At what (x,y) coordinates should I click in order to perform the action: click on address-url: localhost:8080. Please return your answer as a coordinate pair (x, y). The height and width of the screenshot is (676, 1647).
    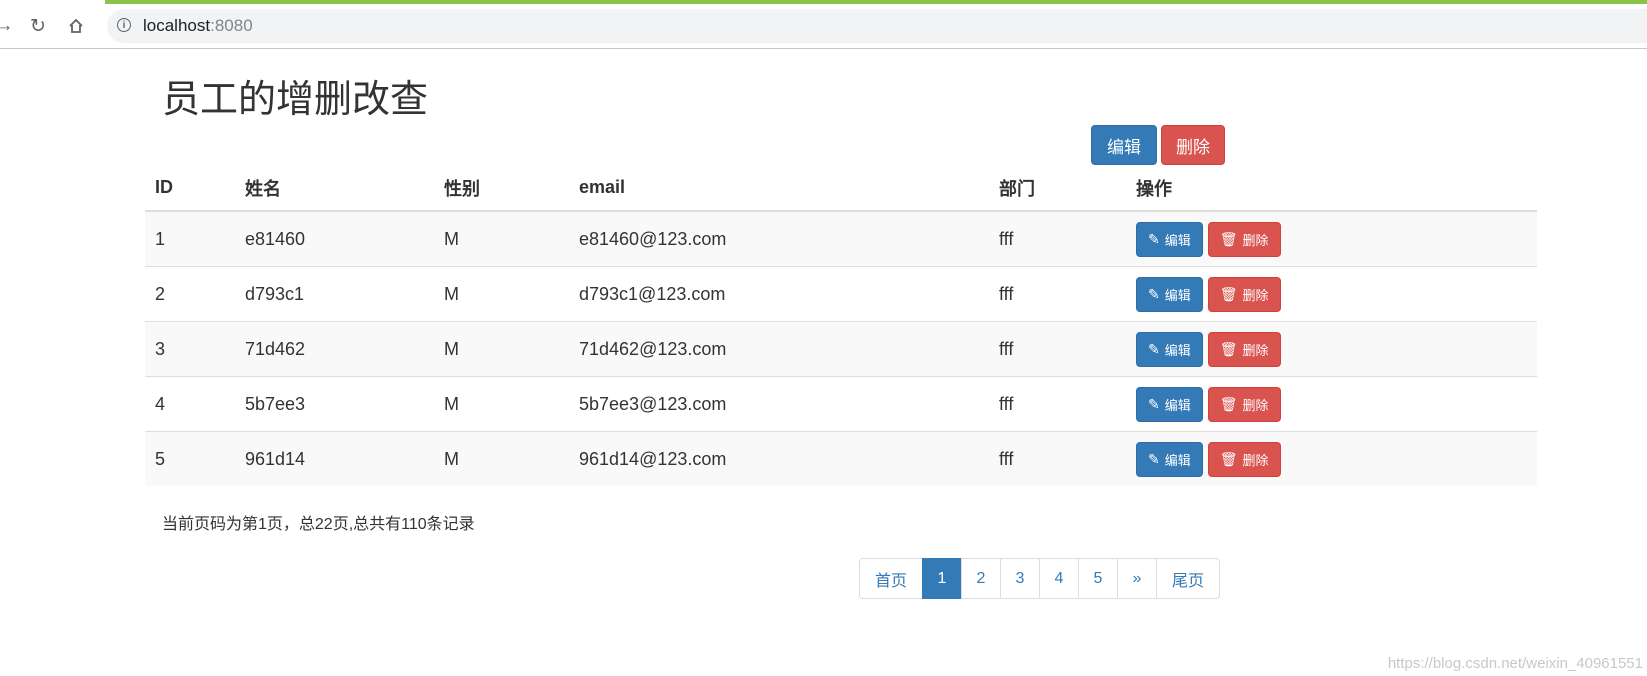
    Looking at the image, I should click on (198, 26).